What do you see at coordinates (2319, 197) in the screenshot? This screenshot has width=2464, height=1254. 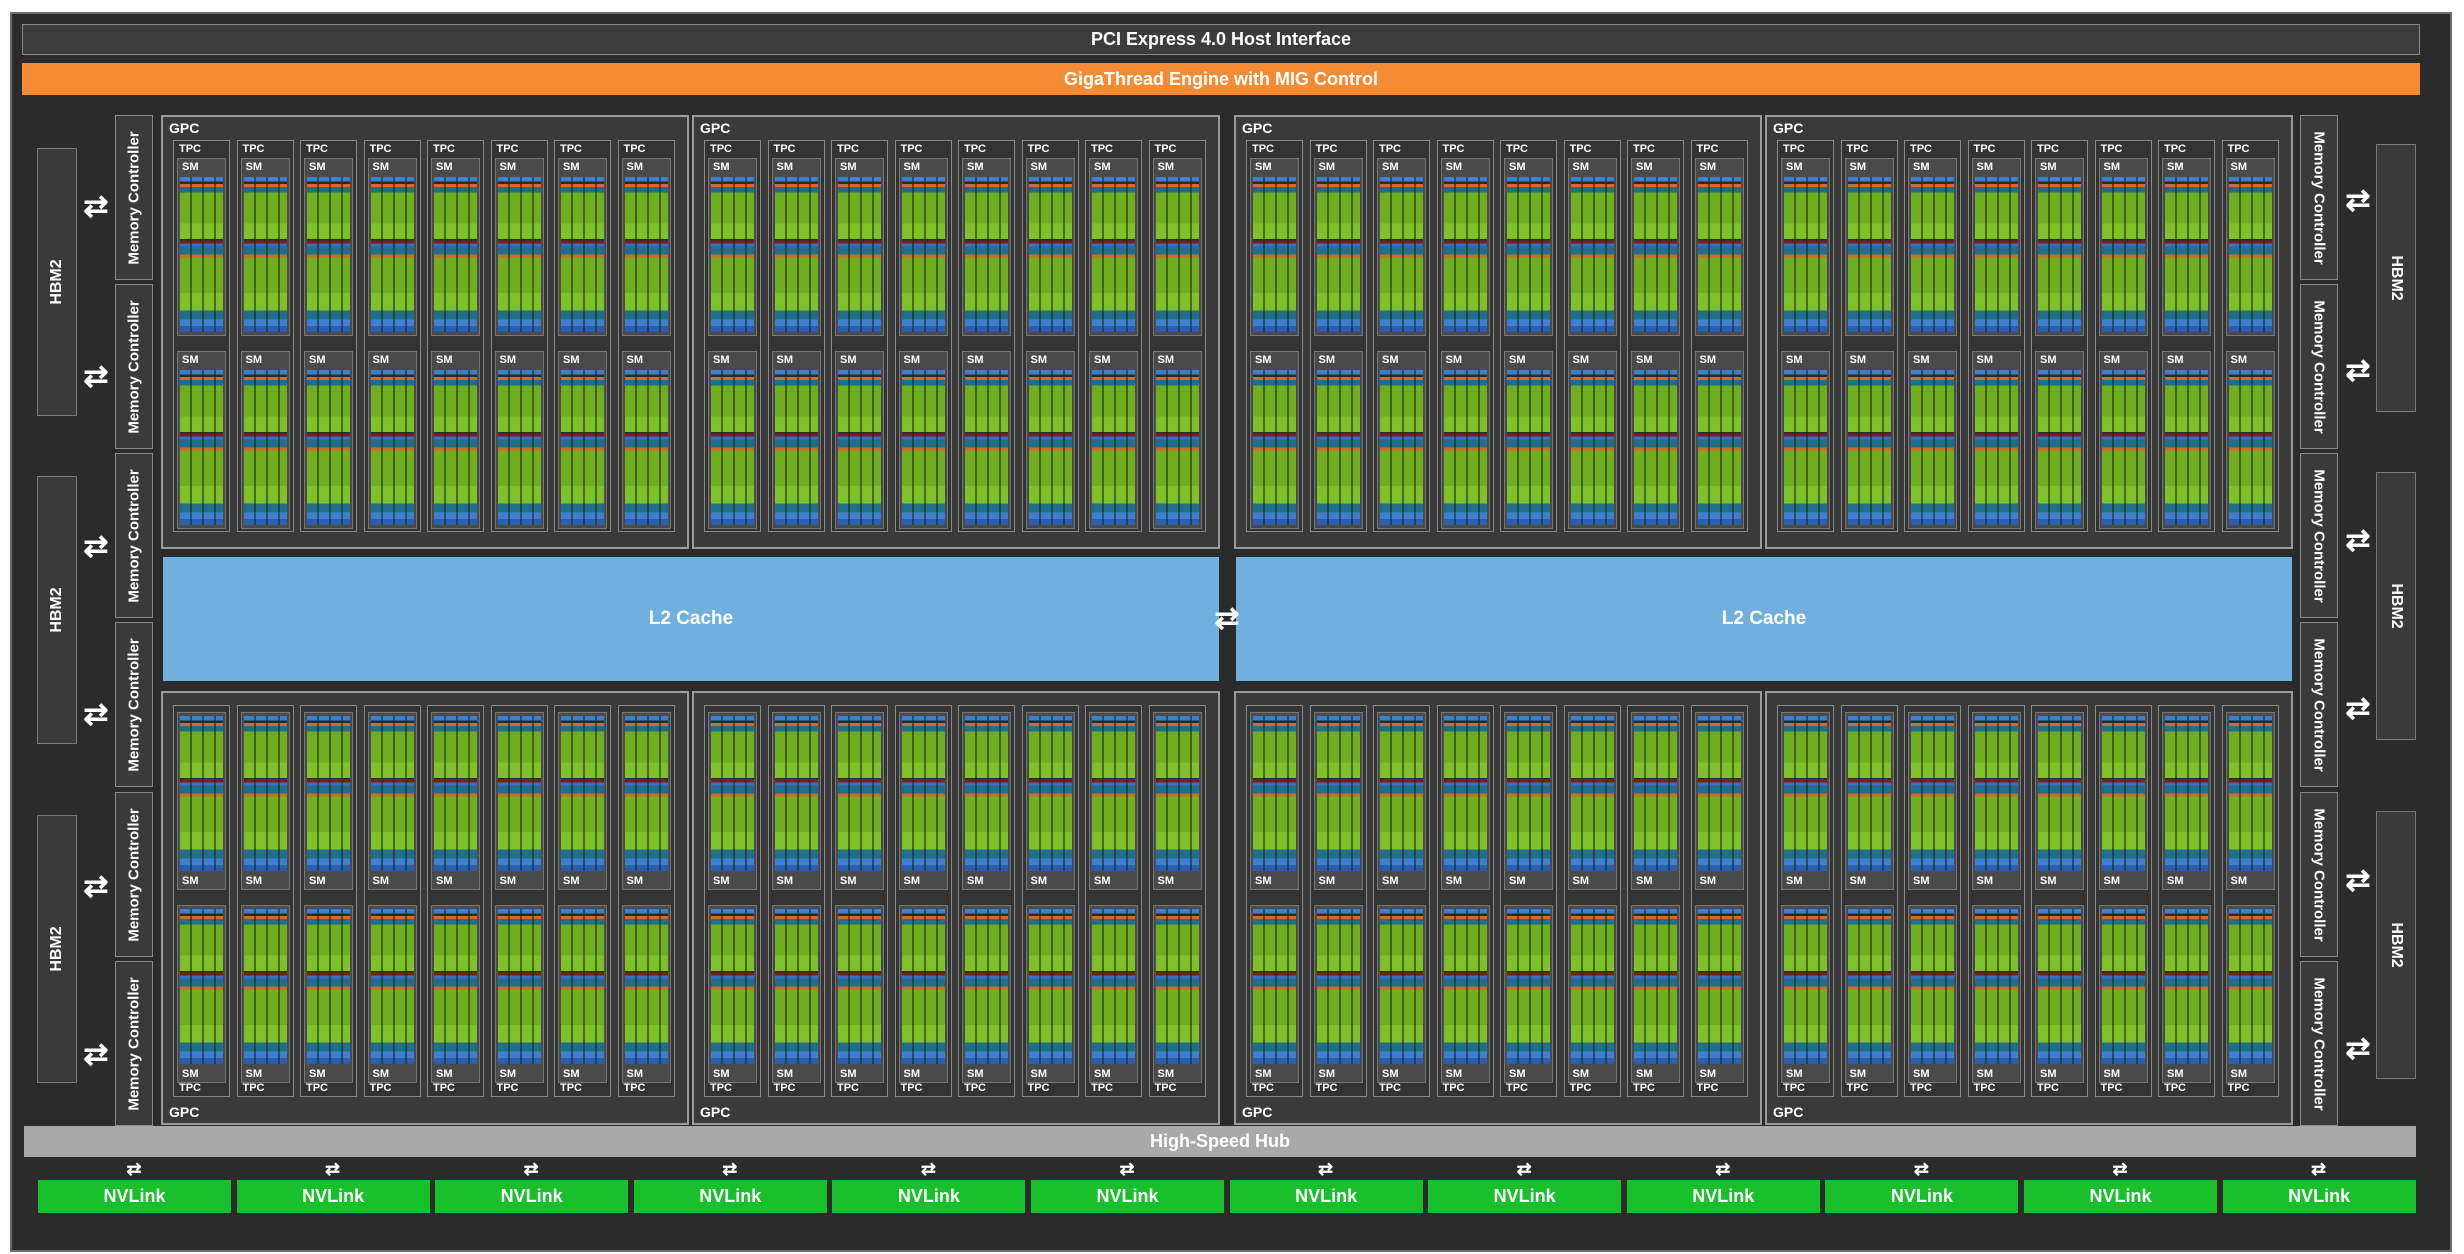 I see `memory-controller-right: Memory Controller` at bounding box center [2319, 197].